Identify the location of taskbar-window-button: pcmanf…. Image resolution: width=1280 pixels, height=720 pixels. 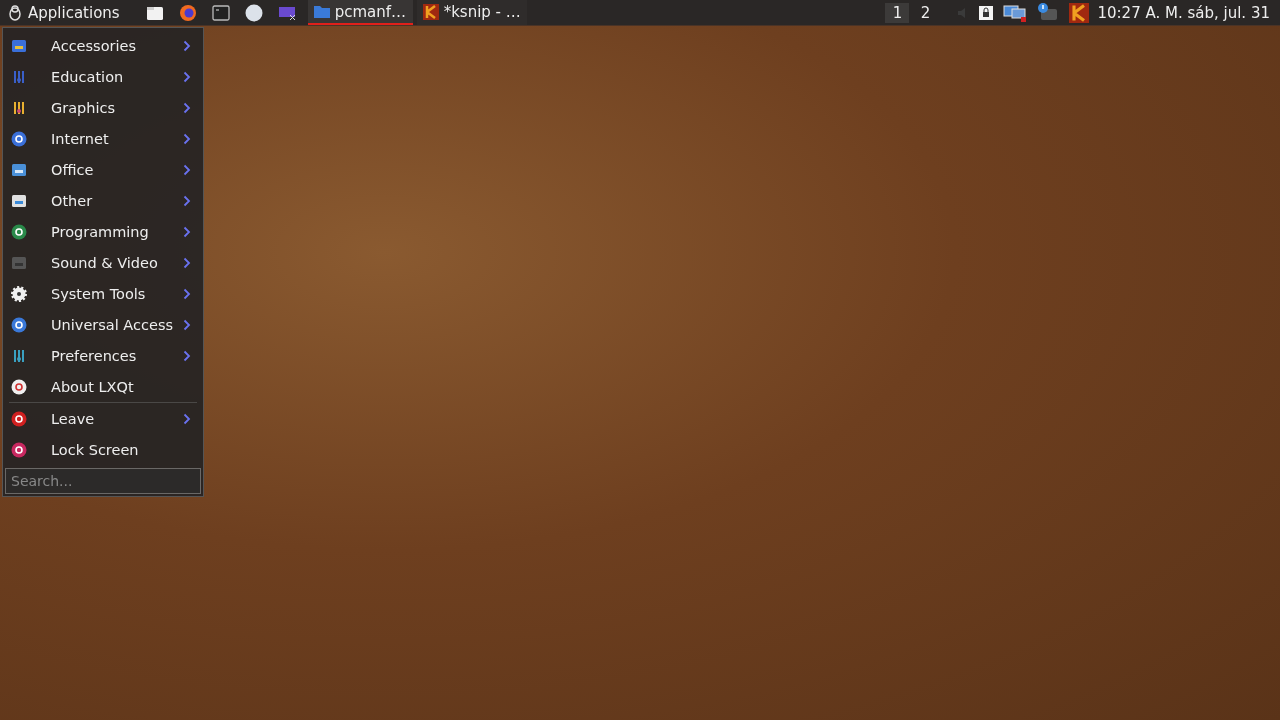
(360, 12).